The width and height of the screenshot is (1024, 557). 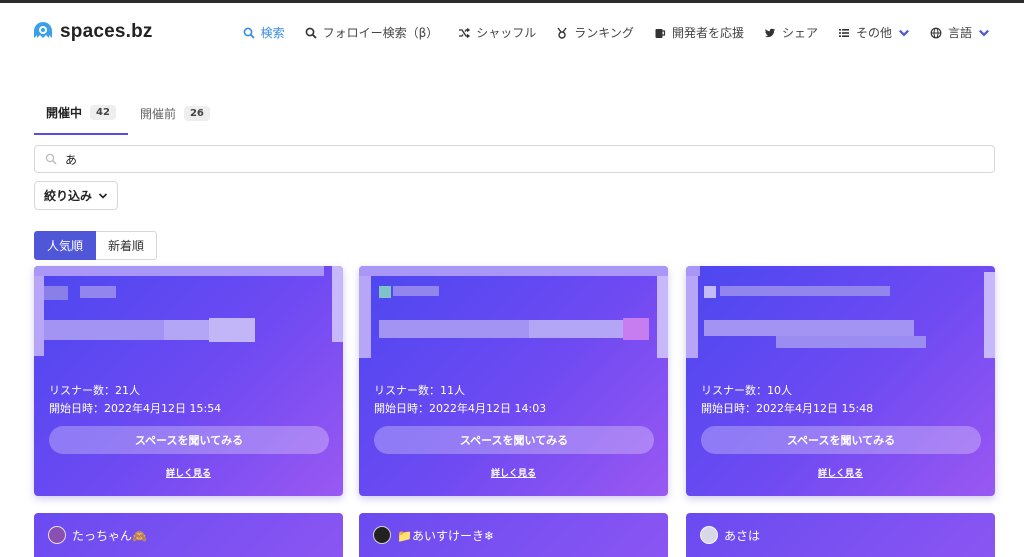 I want to click on nav-share: シェア, so click(x=791, y=32).